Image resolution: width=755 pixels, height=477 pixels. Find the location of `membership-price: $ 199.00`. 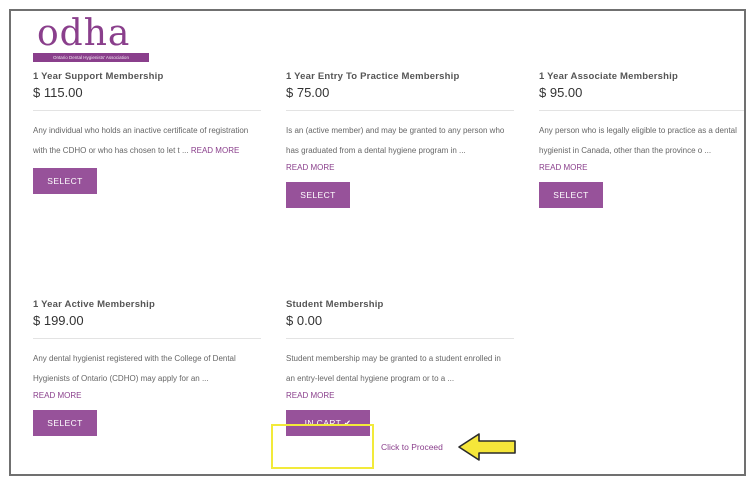

membership-price: $ 199.00 is located at coordinates (58, 320).